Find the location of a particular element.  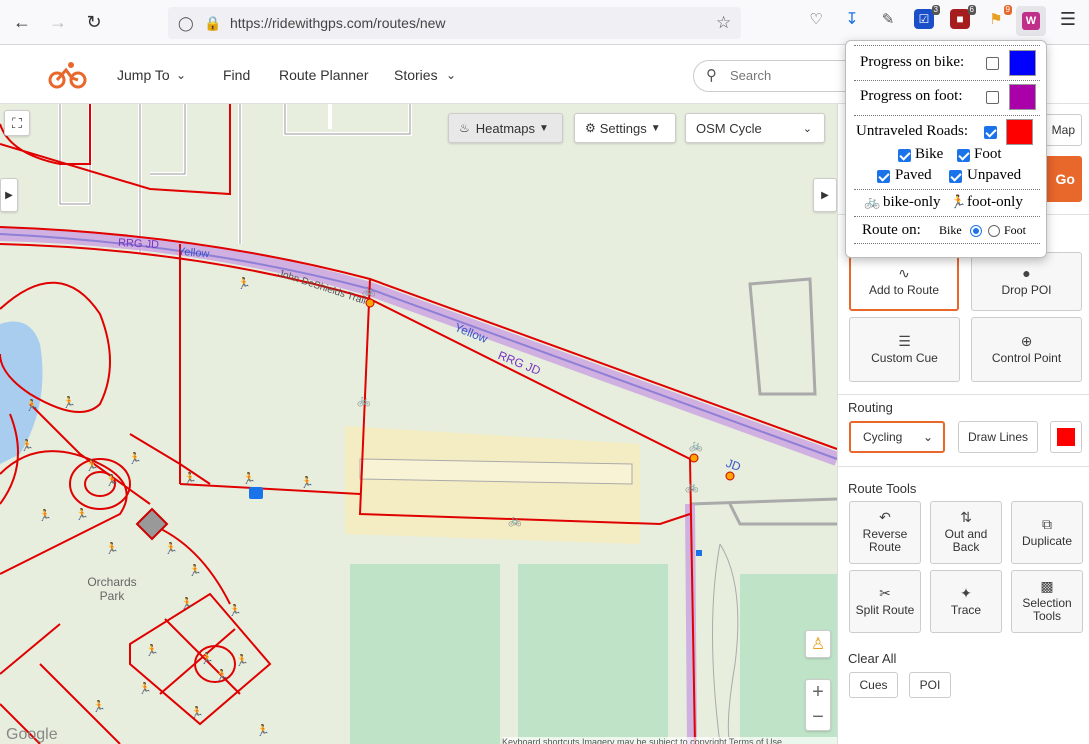

logo-icon is located at coordinates (68, 75).